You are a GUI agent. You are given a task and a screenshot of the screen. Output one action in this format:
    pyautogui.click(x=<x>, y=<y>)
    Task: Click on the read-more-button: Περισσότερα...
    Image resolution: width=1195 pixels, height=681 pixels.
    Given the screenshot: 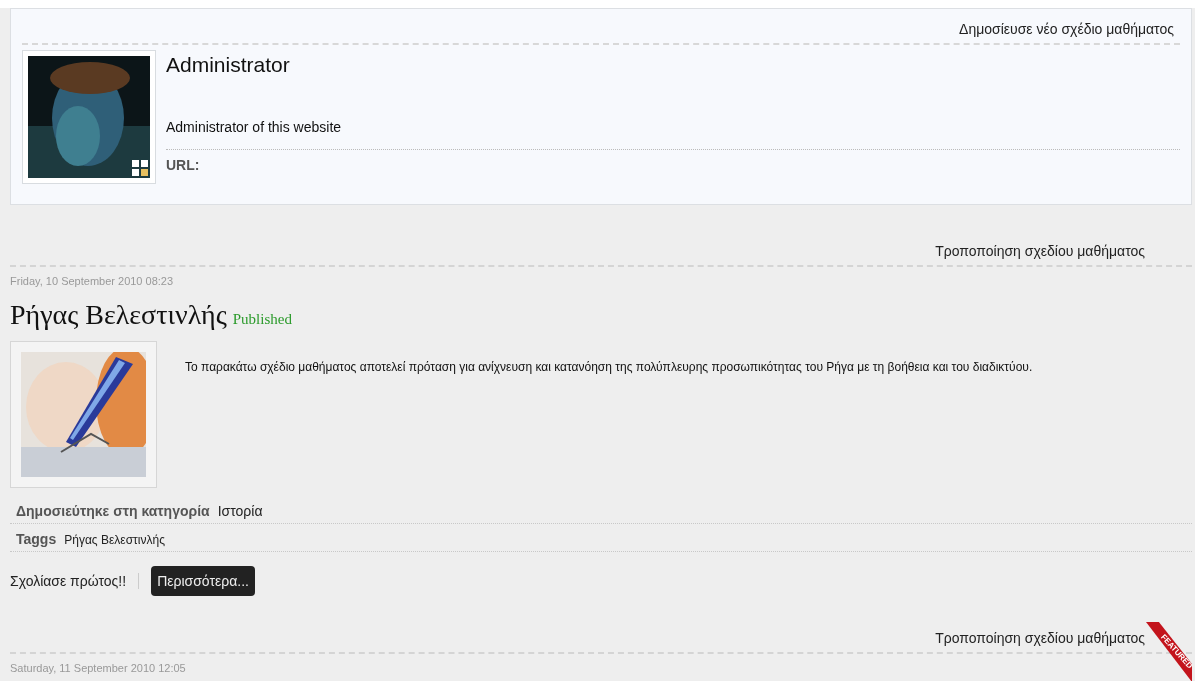 What is the action you would take?
    pyautogui.click(x=203, y=581)
    